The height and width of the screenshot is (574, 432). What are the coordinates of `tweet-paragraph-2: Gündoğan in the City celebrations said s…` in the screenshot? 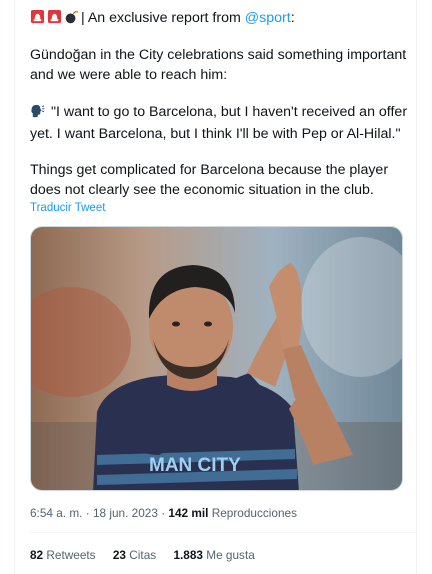 It's located at (218, 65).